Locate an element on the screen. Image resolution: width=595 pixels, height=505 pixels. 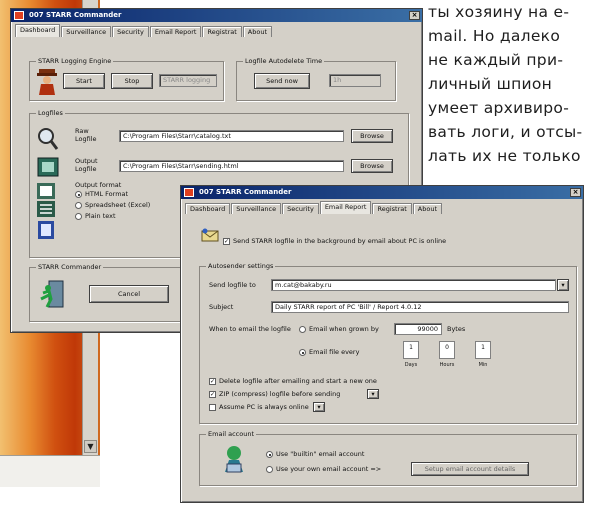
when-label: When to email the logfile is located at coordinates (250, 329).